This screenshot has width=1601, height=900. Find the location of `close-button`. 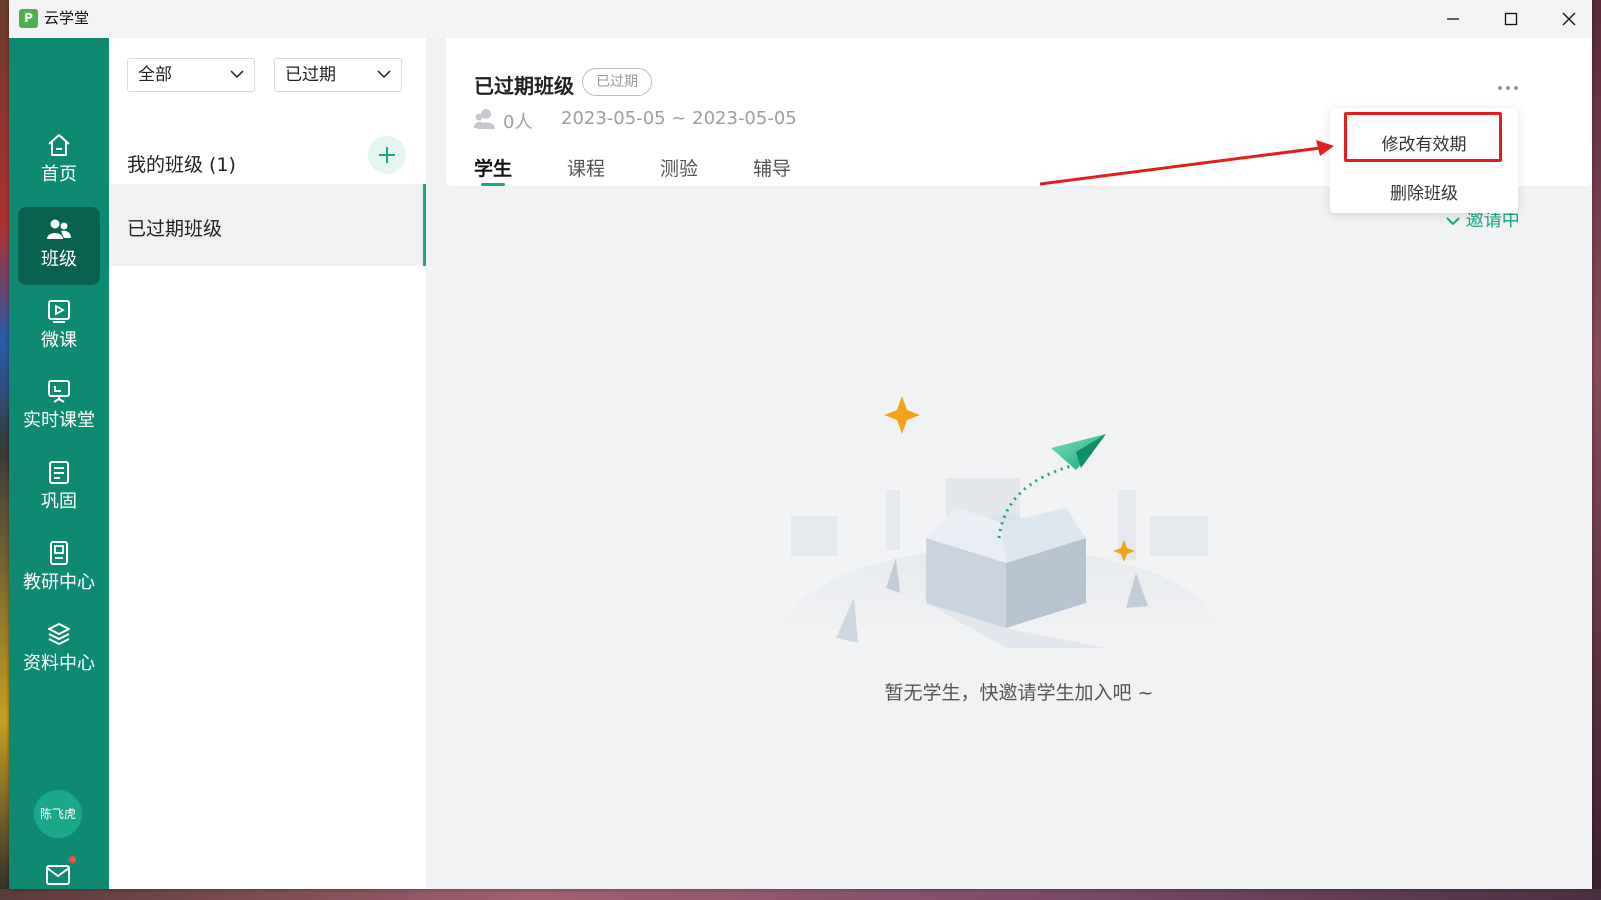

close-button is located at coordinates (1566, 19).